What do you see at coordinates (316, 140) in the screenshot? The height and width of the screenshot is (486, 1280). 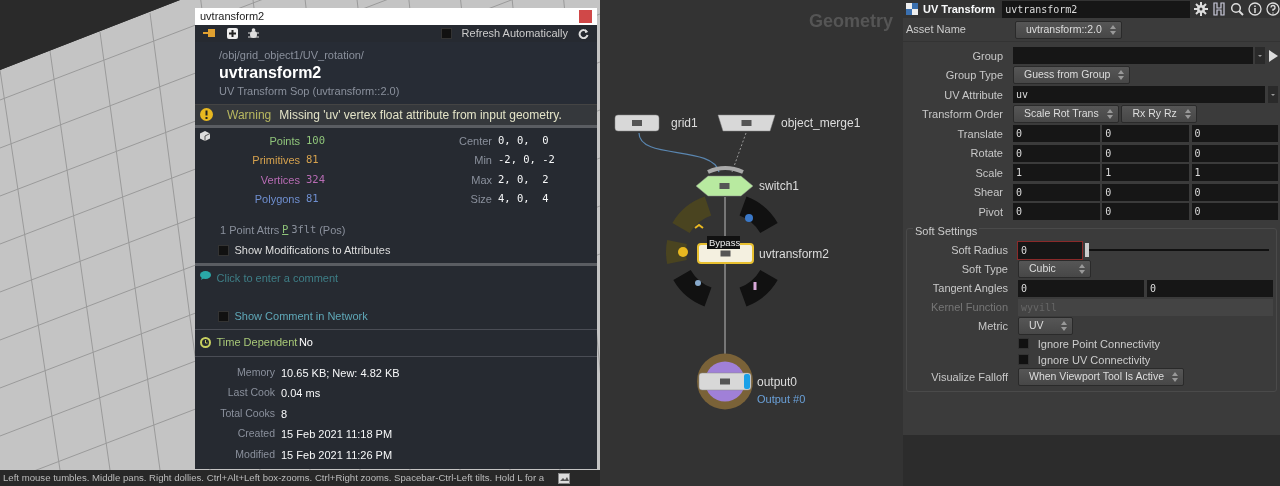 I see `count-value: 100` at bounding box center [316, 140].